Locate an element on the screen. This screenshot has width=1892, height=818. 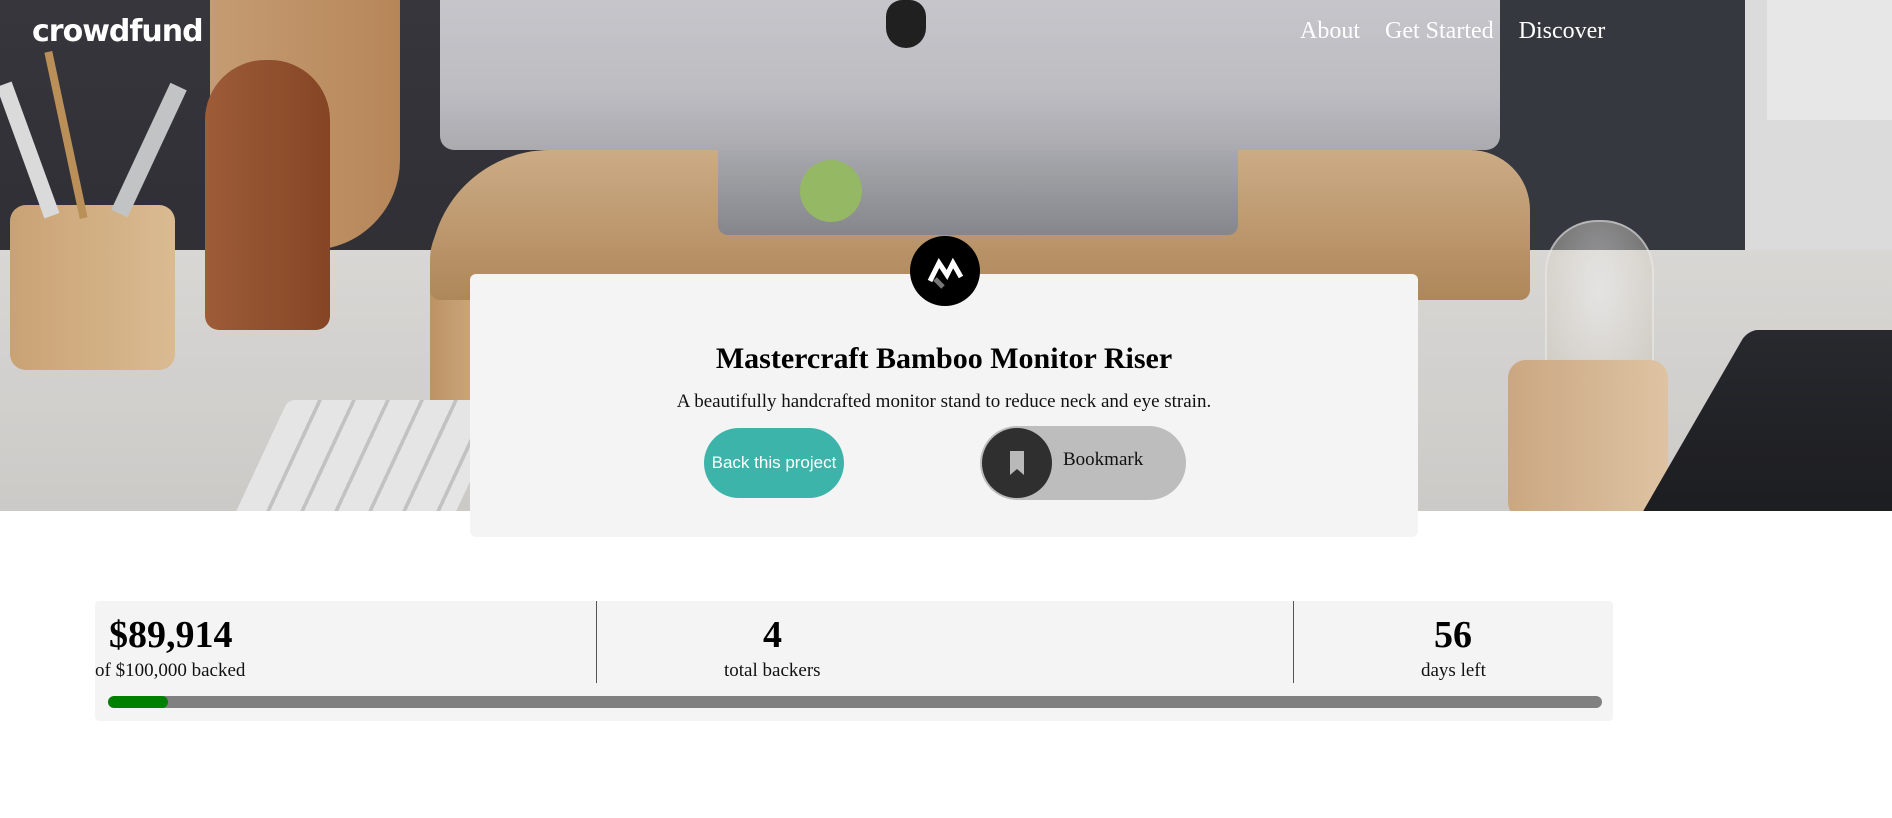
nav-link-discover: Discover is located at coordinates (1562, 31).